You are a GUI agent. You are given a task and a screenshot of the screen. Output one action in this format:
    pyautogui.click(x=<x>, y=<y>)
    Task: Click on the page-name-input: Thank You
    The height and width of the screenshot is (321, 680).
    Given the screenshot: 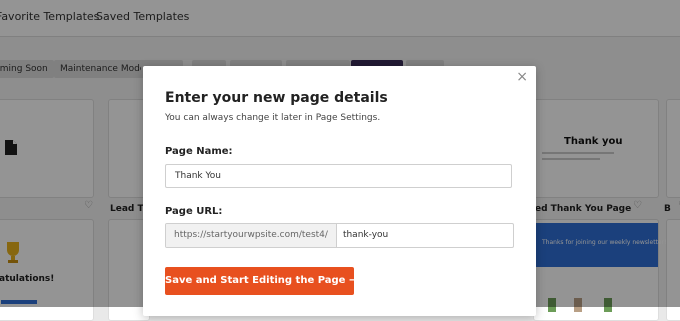 What is the action you would take?
    pyautogui.click(x=338, y=176)
    